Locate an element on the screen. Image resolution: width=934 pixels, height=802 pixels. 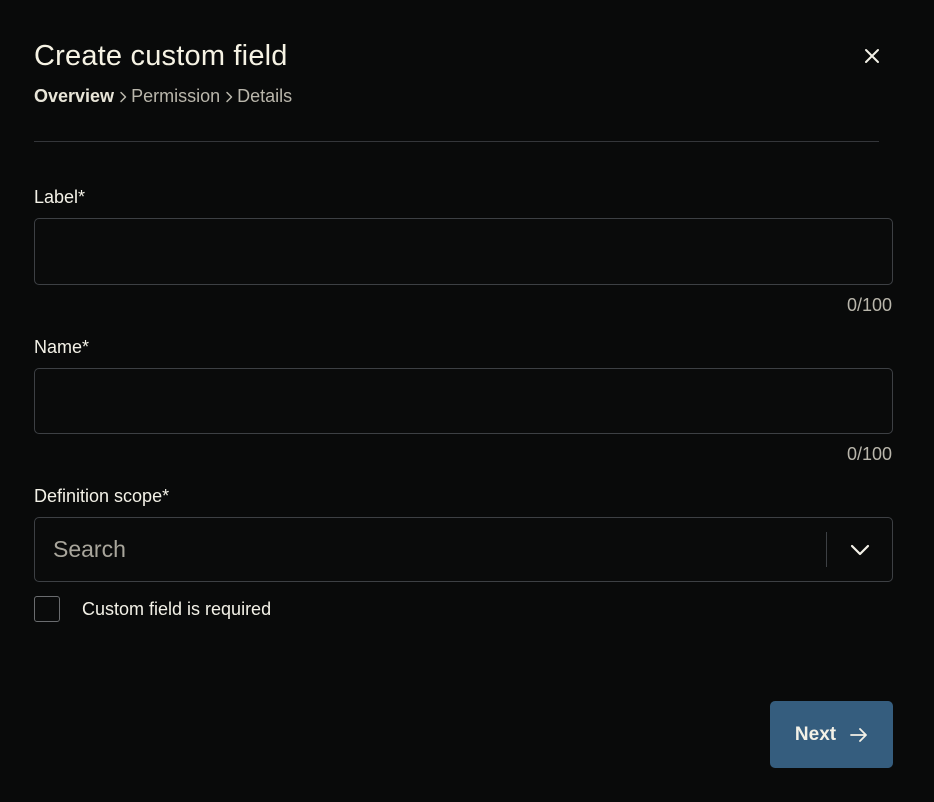
label-character-counter: 0/100 is located at coordinates (869, 305).